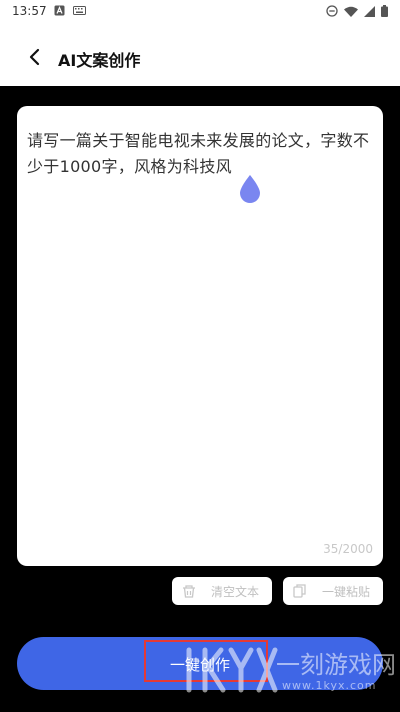 This screenshot has height=712, width=400. Describe the element at coordinates (299, 591) in the screenshot. I see `copy-icon` at that location.